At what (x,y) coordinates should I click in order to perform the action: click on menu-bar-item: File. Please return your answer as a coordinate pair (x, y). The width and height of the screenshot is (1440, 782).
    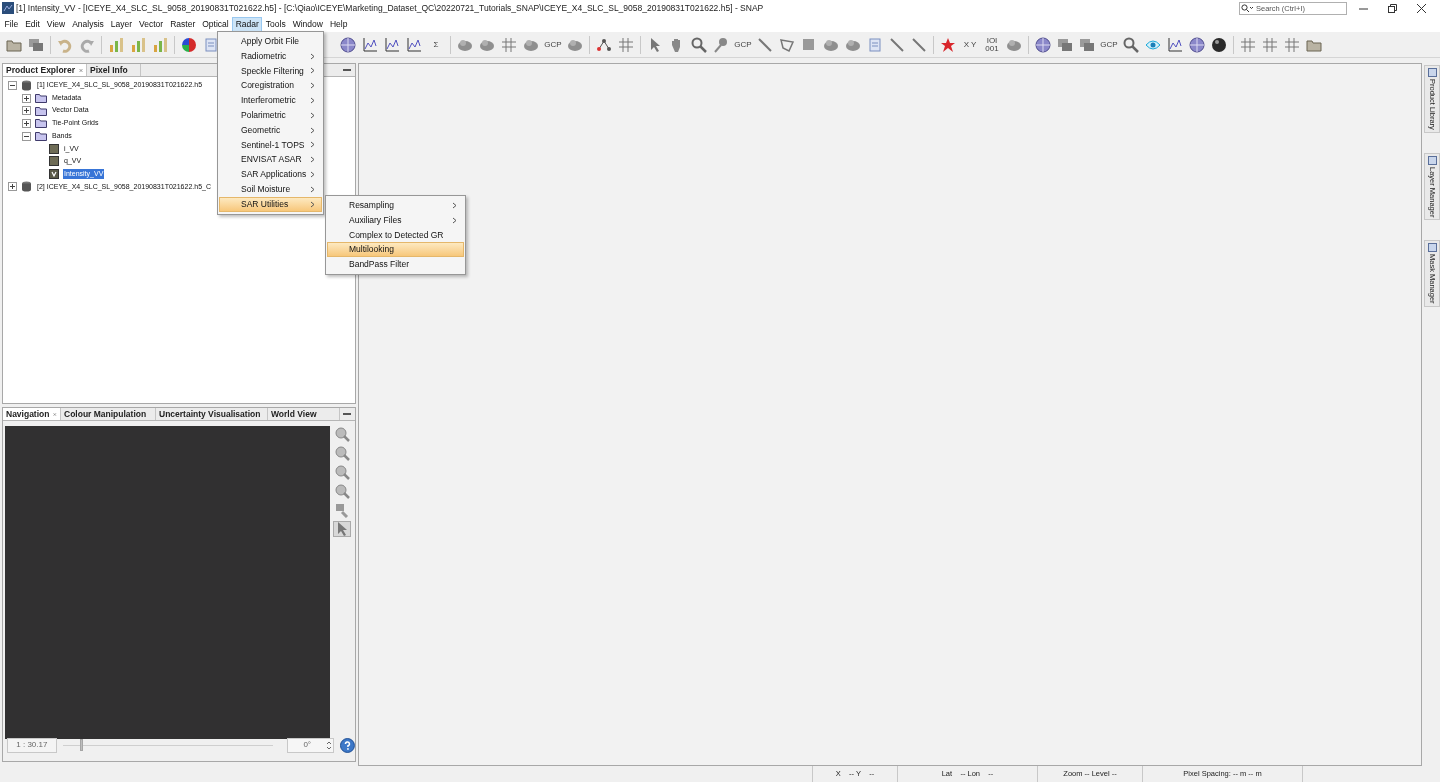
    Looking at the image, I should click on (11, 24).